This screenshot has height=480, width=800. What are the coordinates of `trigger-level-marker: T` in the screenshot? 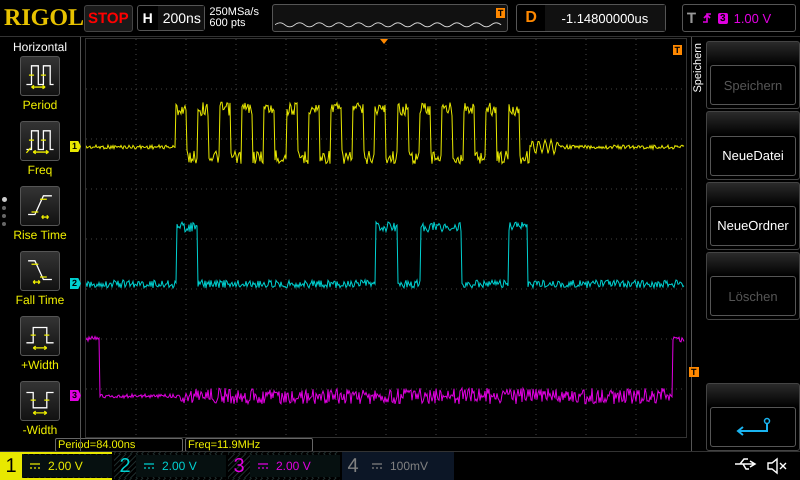 It's located at (693, 372).